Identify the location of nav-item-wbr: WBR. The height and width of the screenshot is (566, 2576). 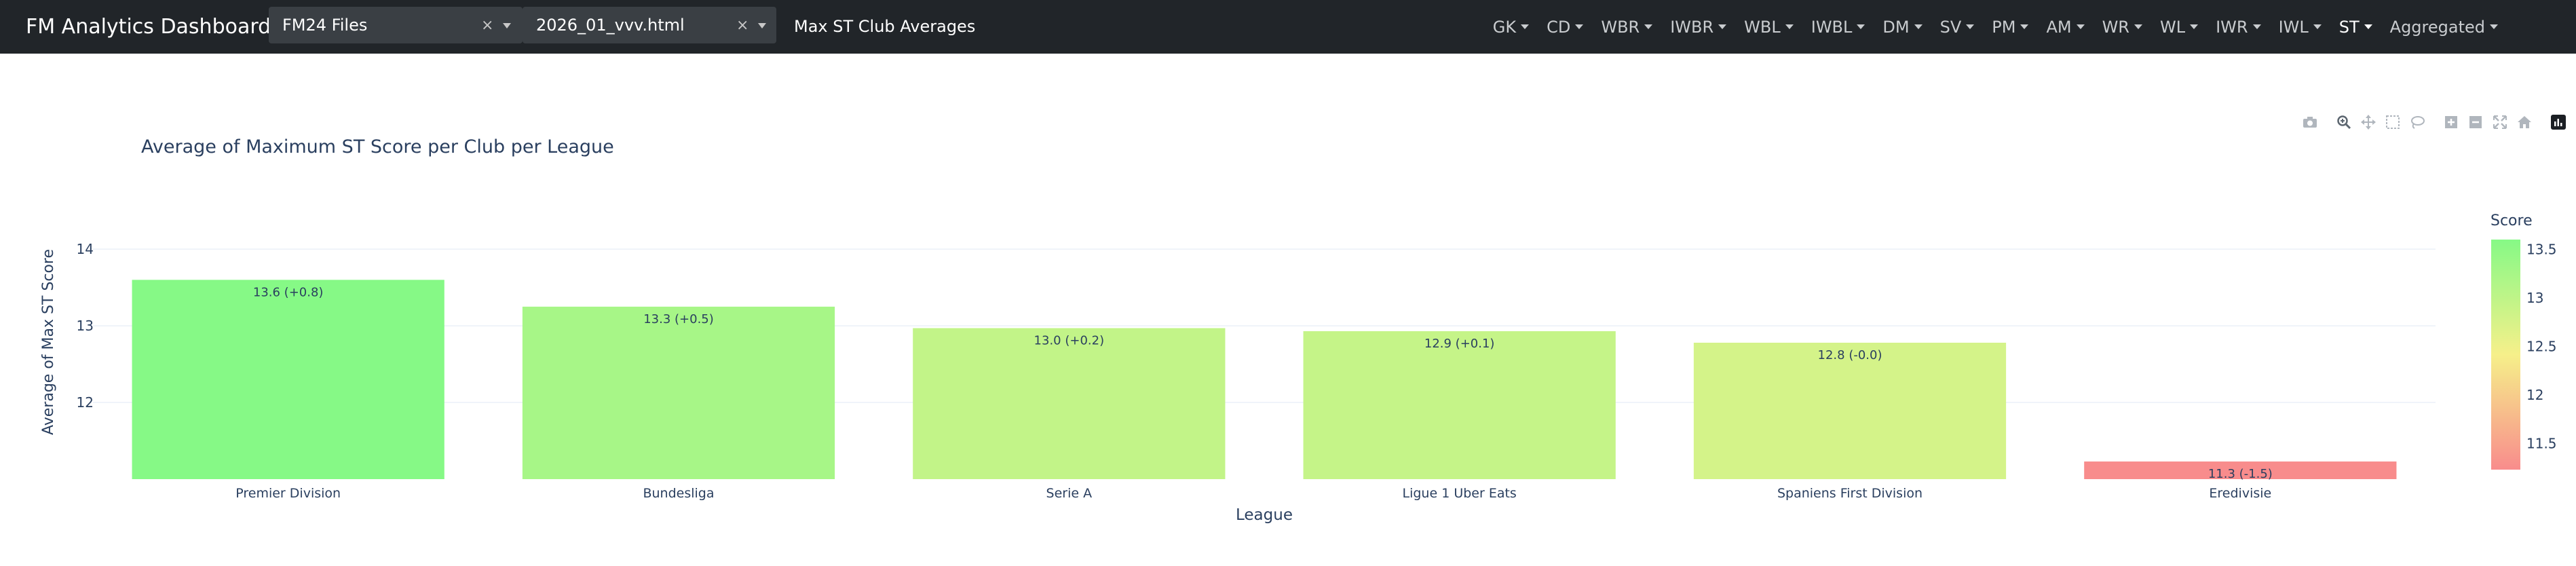
(1627, 27).